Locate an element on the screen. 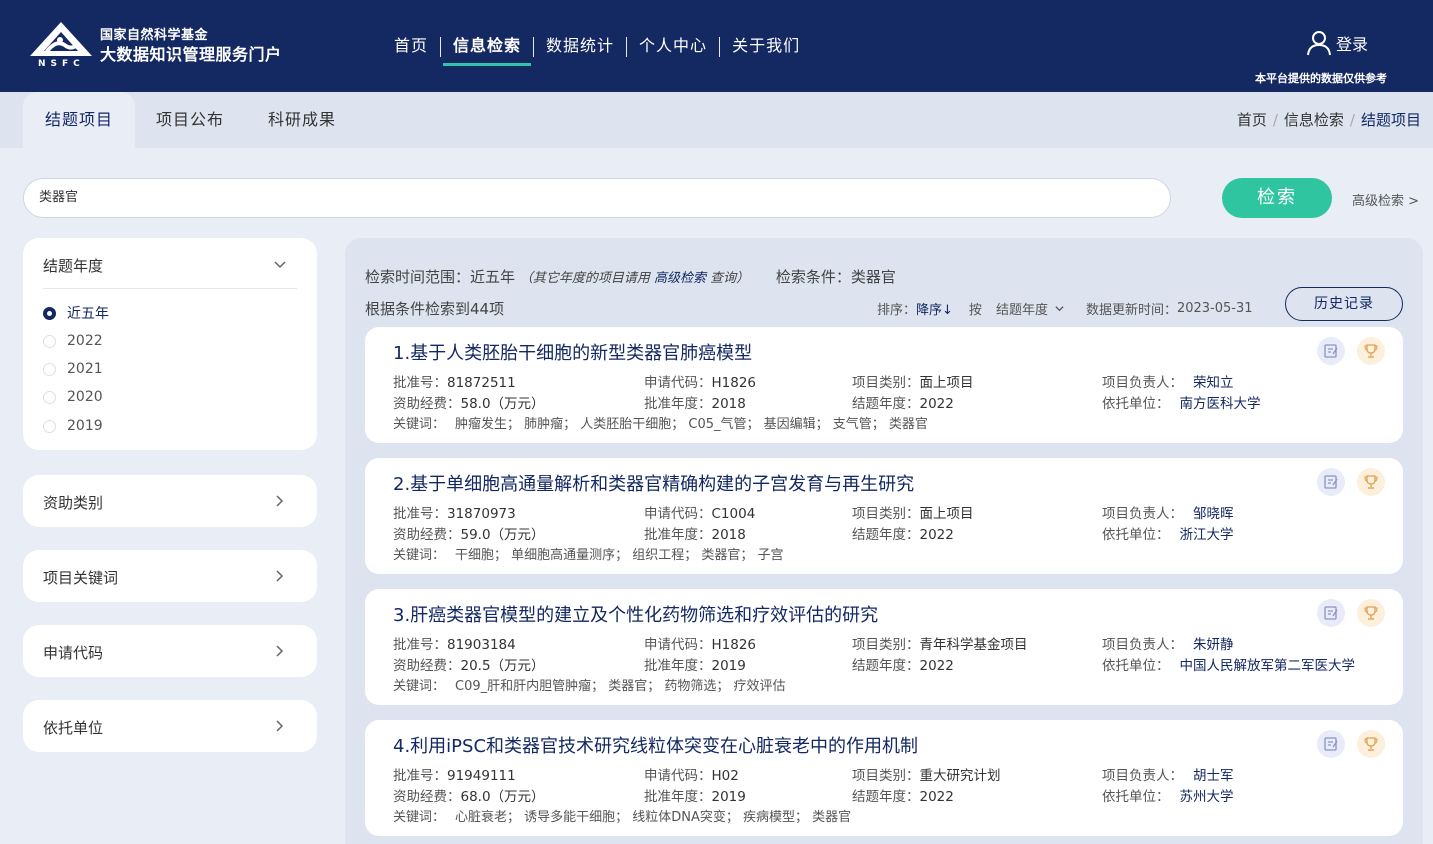  institution-link: 南方医科大学 is located at coordinates (1220, 404).